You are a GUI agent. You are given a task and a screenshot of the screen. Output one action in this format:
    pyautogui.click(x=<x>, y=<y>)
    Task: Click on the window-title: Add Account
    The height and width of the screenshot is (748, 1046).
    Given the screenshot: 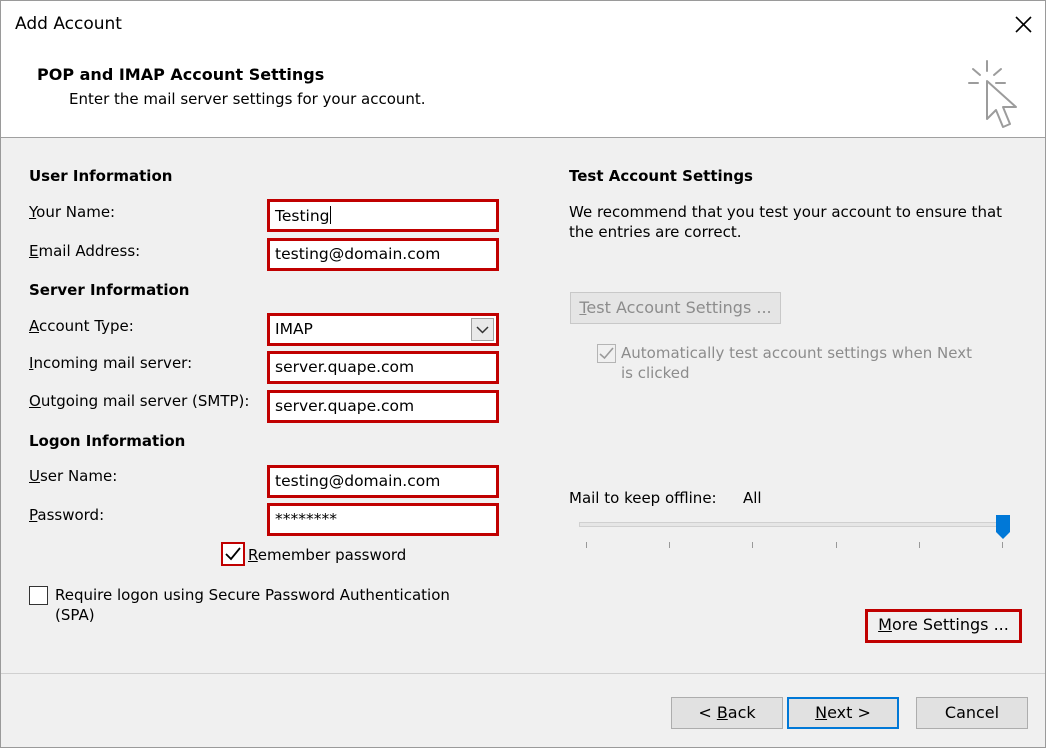 What is the action you would take?
    pyautogui.click(x=68, y=24)
    